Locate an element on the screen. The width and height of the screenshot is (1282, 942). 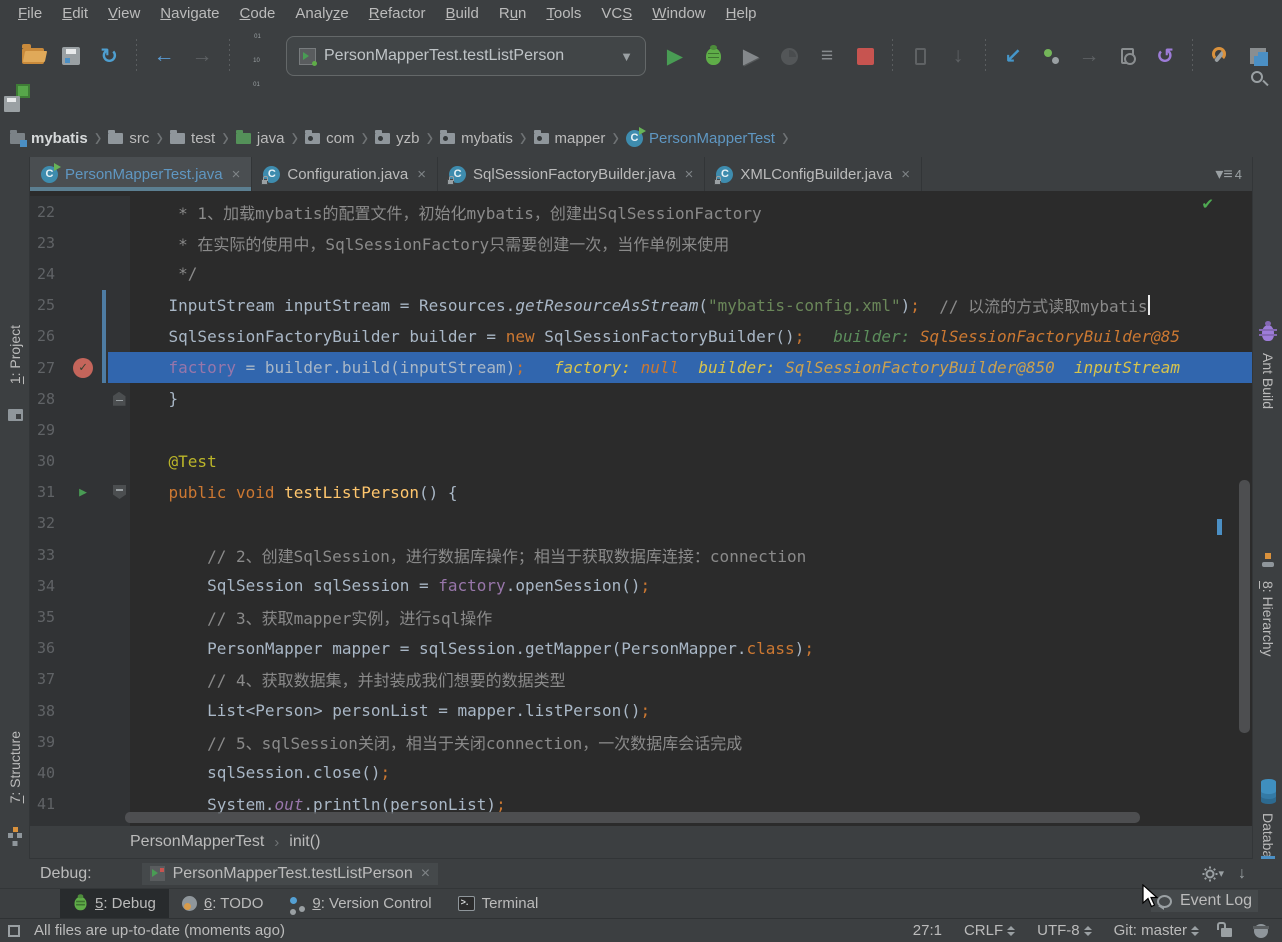
numbered-arrow-icon is located at coordinates (257, 56).